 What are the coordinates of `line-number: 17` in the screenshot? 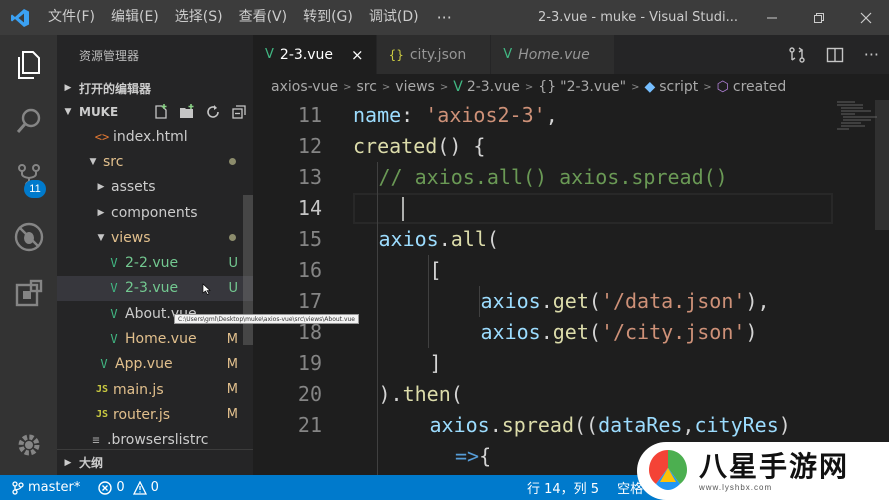 It's located at (309, 301).